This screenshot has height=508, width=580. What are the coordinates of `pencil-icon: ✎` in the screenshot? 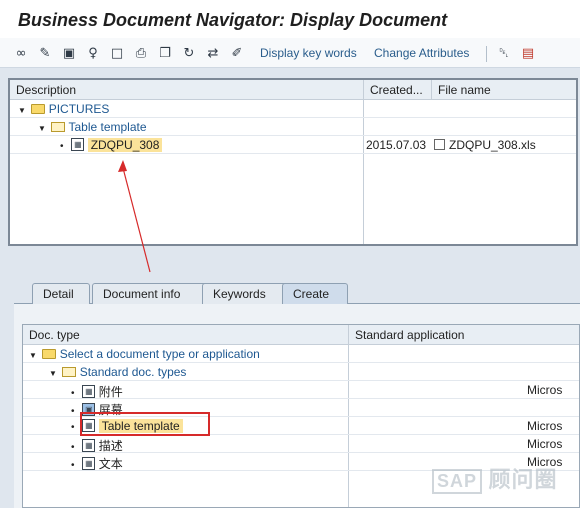 It's located at (45, 53).